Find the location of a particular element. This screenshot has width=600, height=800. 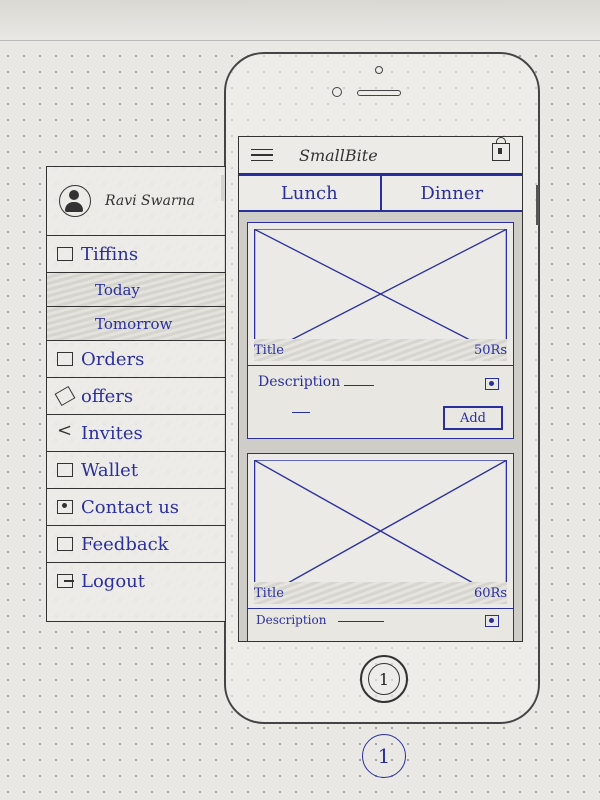

hamburger-menu-icon is located at coordinates (262, 155).